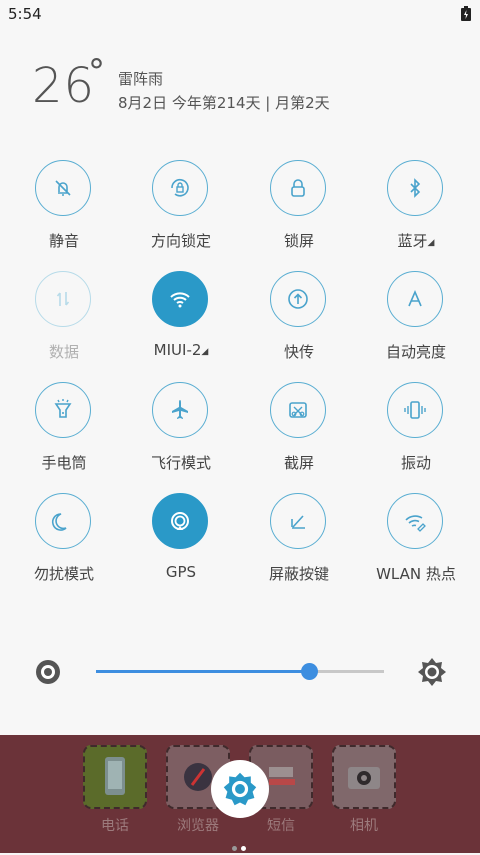 This screenshot has width=480, height=855. I want to click on vibrate-icon, so click(415, 410).